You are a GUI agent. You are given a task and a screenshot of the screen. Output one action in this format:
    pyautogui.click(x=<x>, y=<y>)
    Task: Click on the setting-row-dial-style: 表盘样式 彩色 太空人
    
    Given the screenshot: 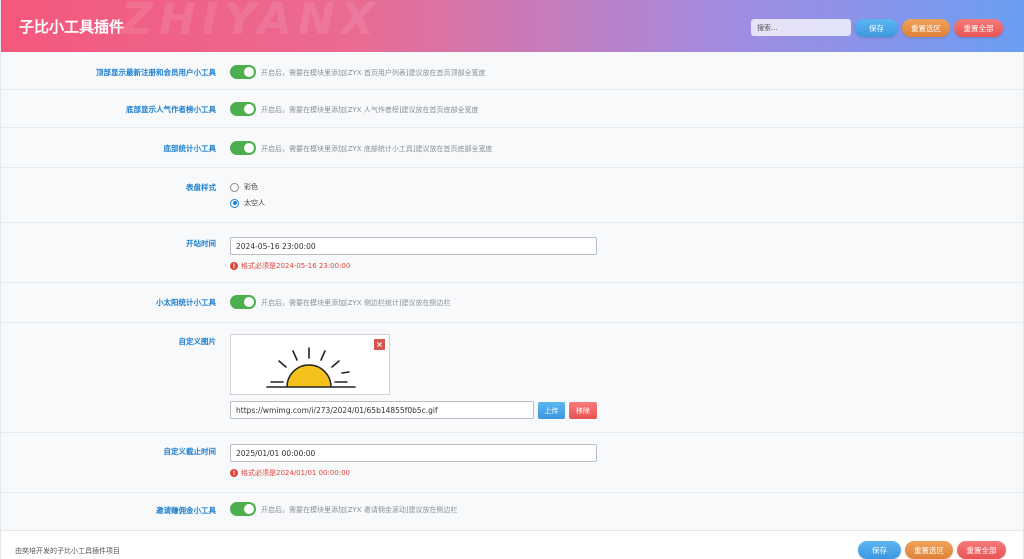 What is the action you would take?
    pyautogui.click(x=512, y=195)
    